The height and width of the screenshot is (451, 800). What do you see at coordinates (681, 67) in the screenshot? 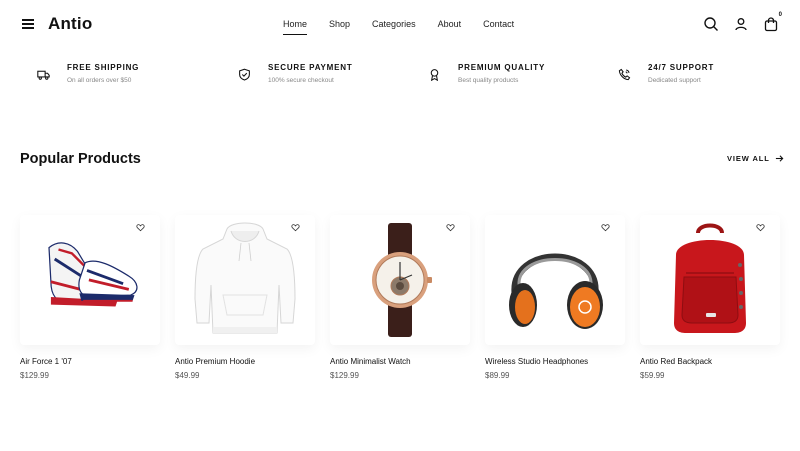
I see `feature-title: 24/7 SUPPORT` at bounding box center [681, 67].